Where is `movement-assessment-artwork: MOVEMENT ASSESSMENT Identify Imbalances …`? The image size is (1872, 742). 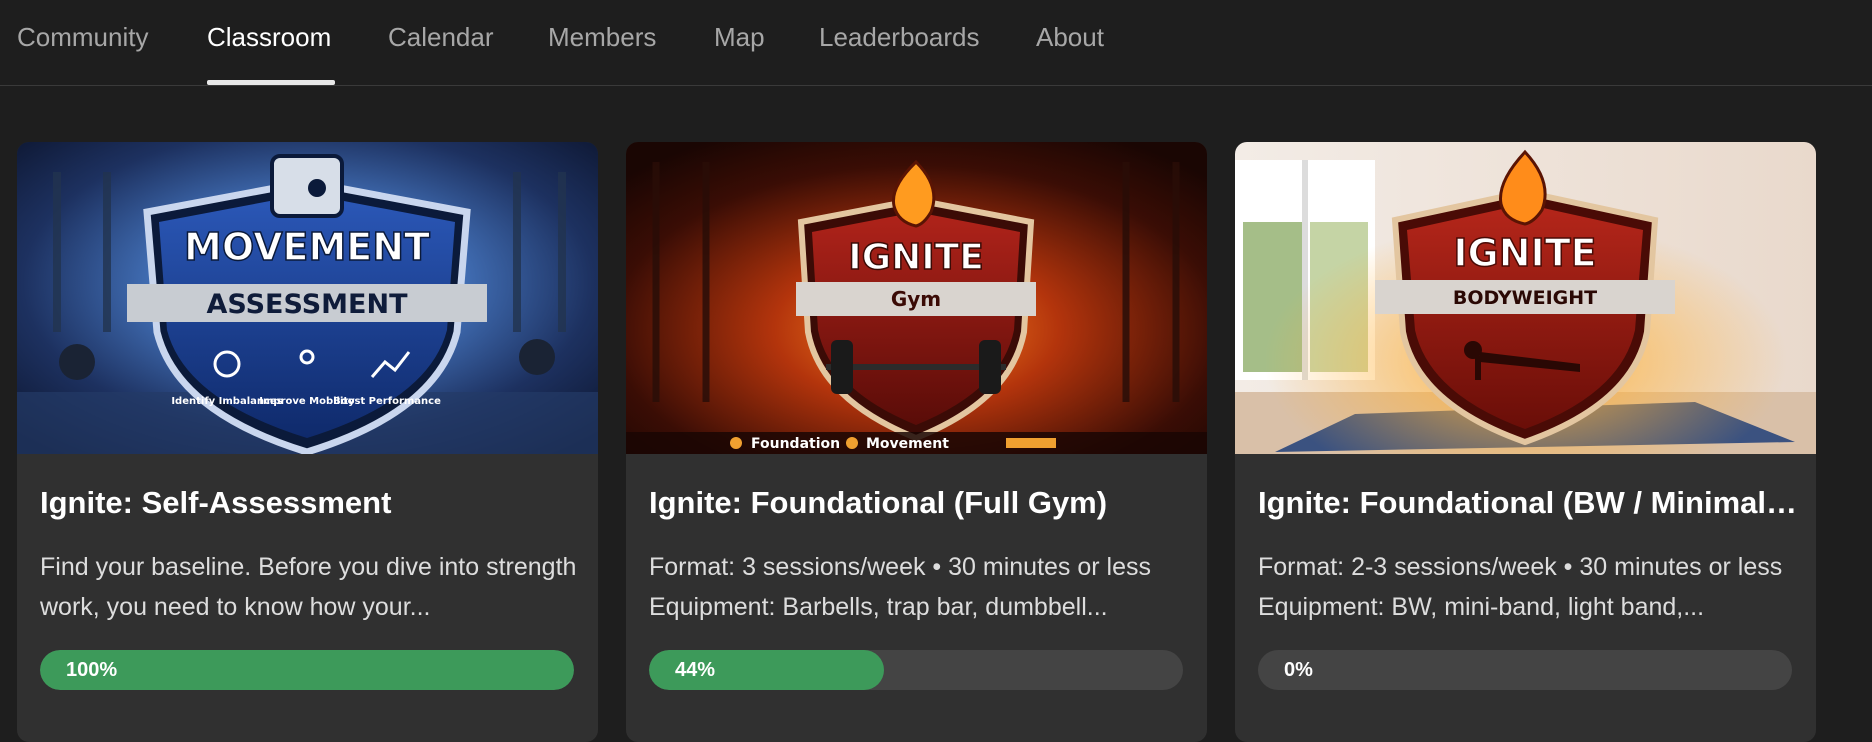 movement-assessment-artwork: MOVEMENT ASSESSMENT Identify Imbalances … is located at coordinates (307, 298).